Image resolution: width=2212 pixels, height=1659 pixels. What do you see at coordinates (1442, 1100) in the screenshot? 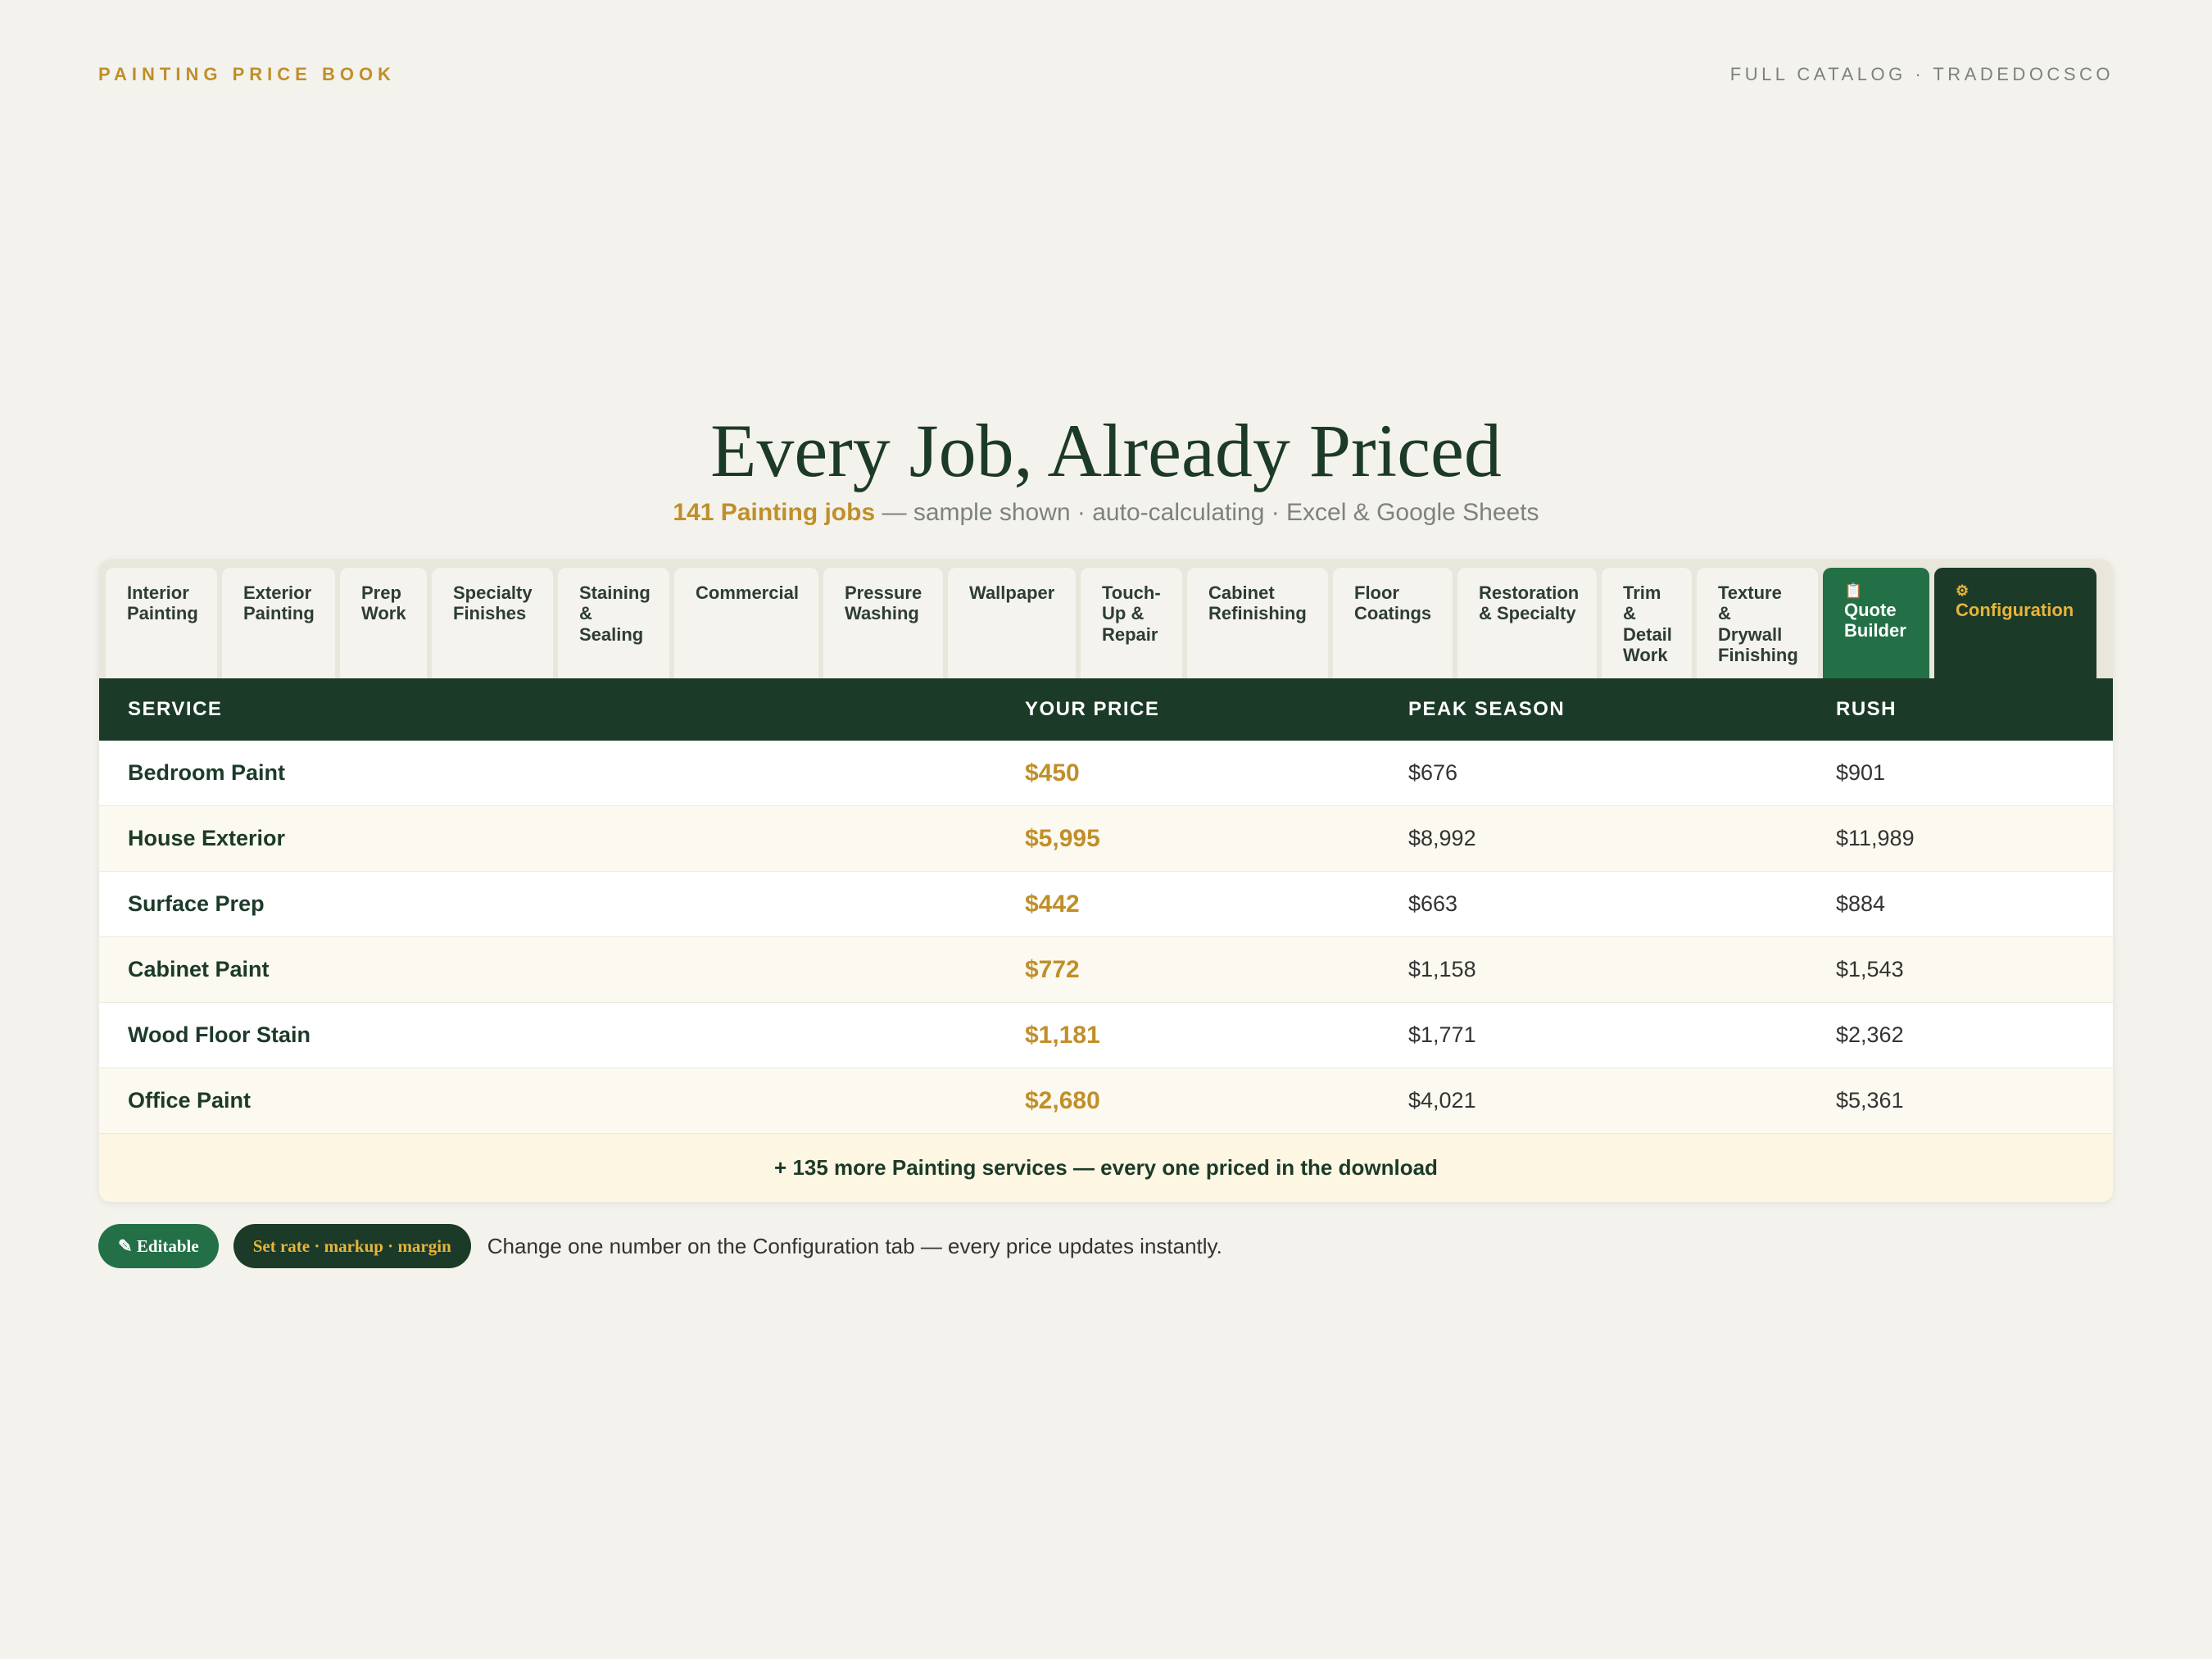
I see `cell-peak-season: $4,021` at bounding box center [1442, 1100].